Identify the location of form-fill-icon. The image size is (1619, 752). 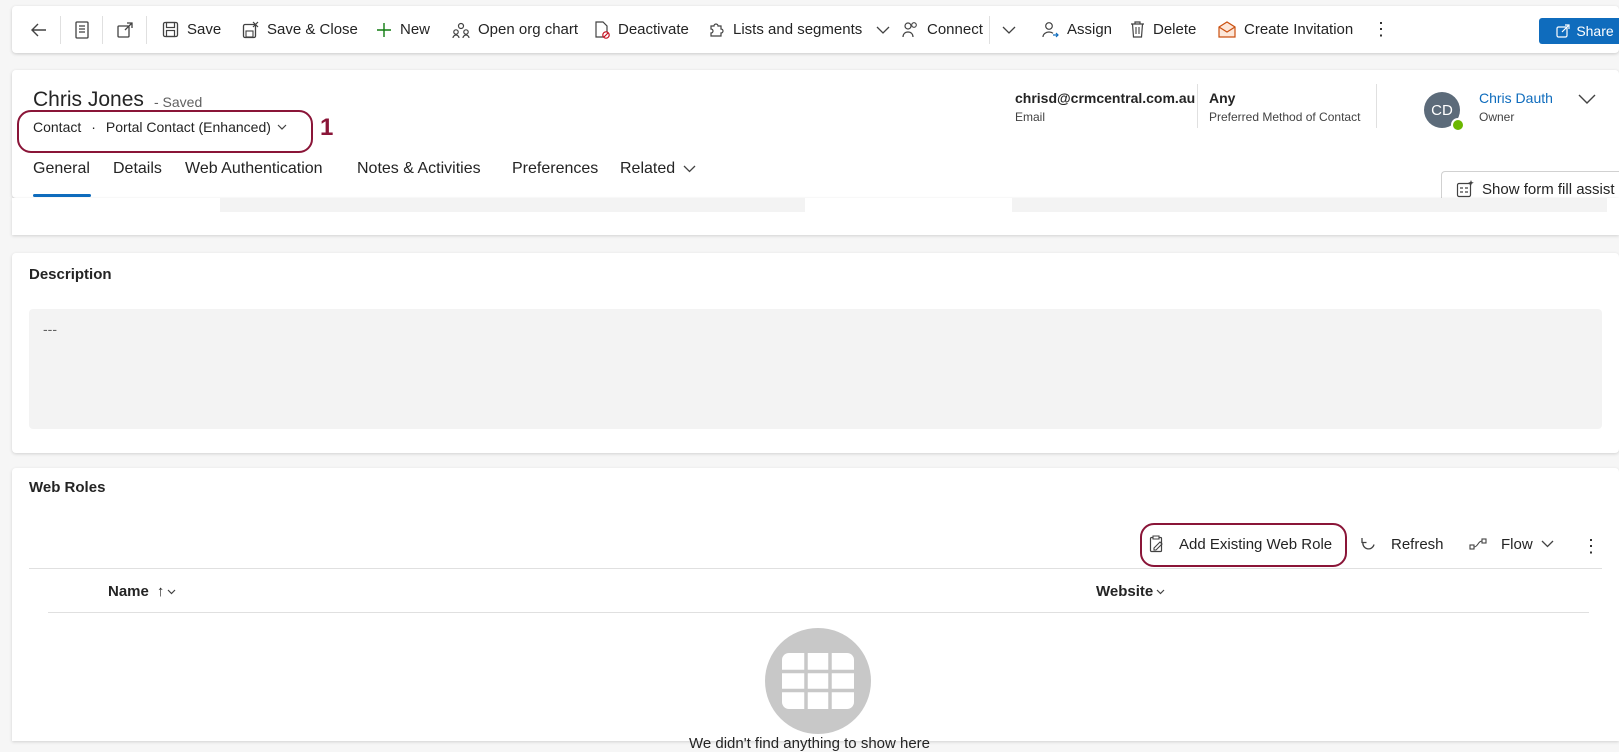
(1465, 189).